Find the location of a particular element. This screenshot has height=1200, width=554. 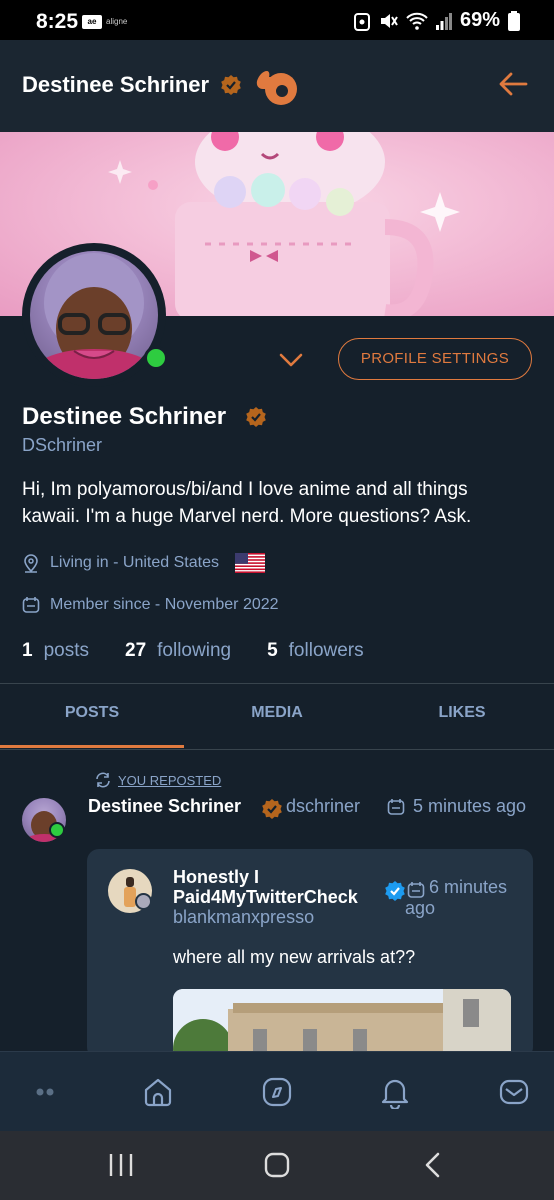

verified-check-icon is located at coordinates (395, 891).